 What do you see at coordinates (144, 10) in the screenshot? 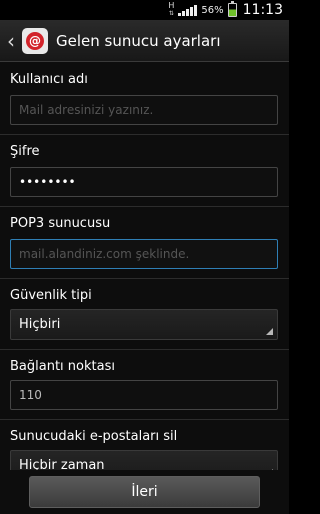
I see `status-bar: H ⇅ 56% 11:13` at bounding box center [144, 10].